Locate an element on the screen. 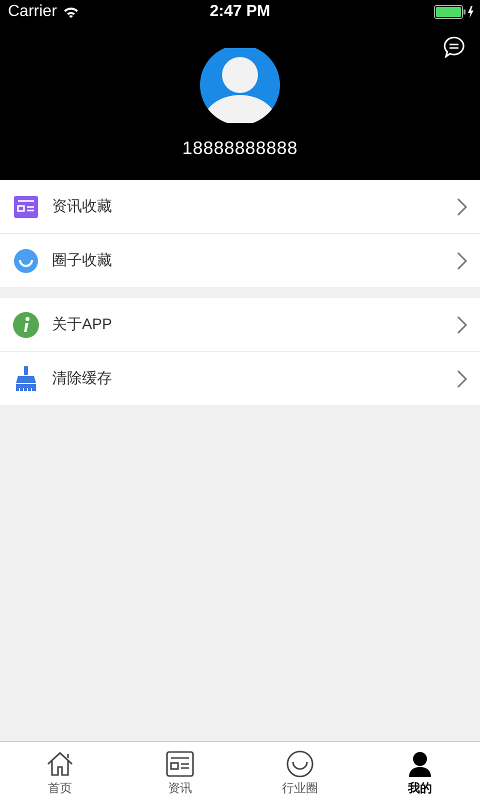 The height and width of the screenshot is (800, 480). tab-item: 行业圈 is located at coordinates (300, 771).